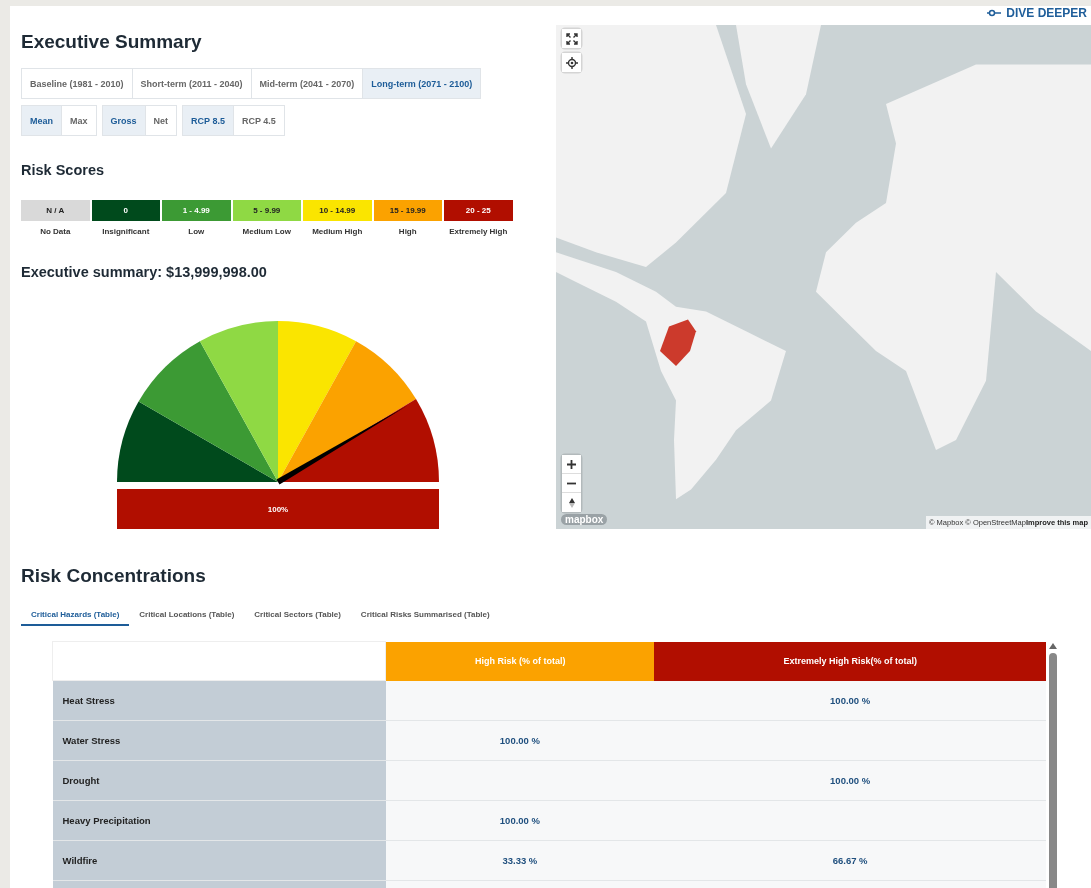 Image resolution: width=1091 pixels, height=888 pixels. Describe the element at coordinates (112, 41) in the screenshot. I see `page-title: Executive Summary` at that location.